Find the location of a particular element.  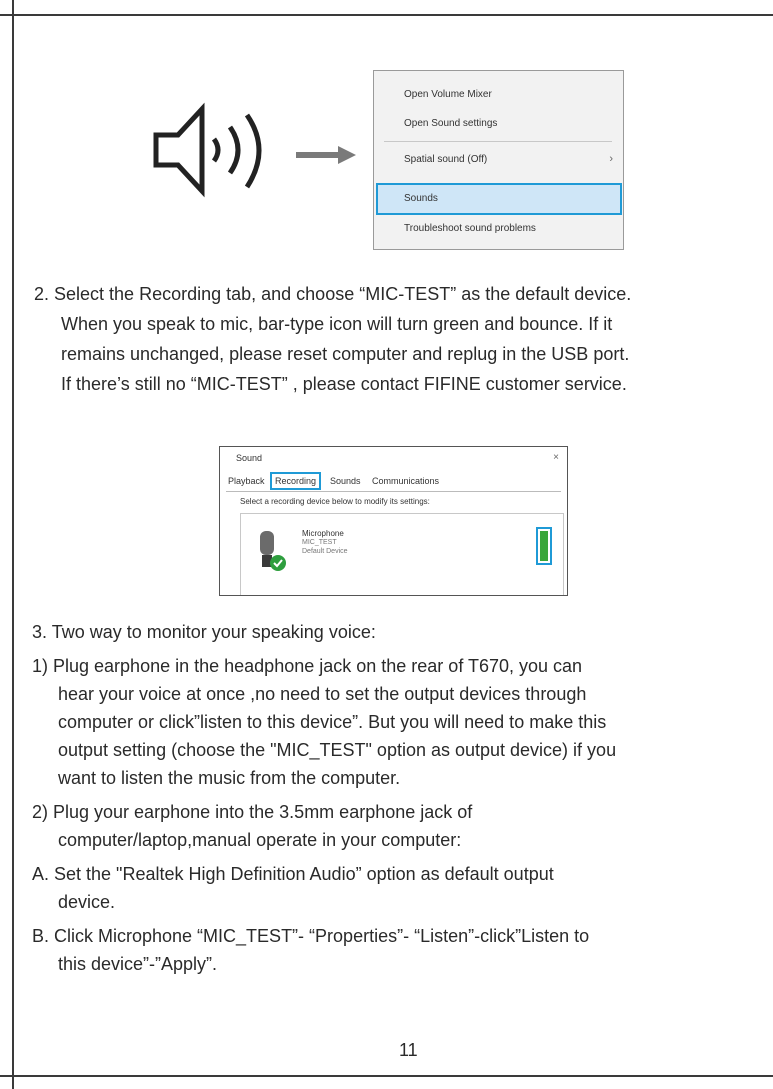

right-arrow-icon is located at coordinates (326, 155).